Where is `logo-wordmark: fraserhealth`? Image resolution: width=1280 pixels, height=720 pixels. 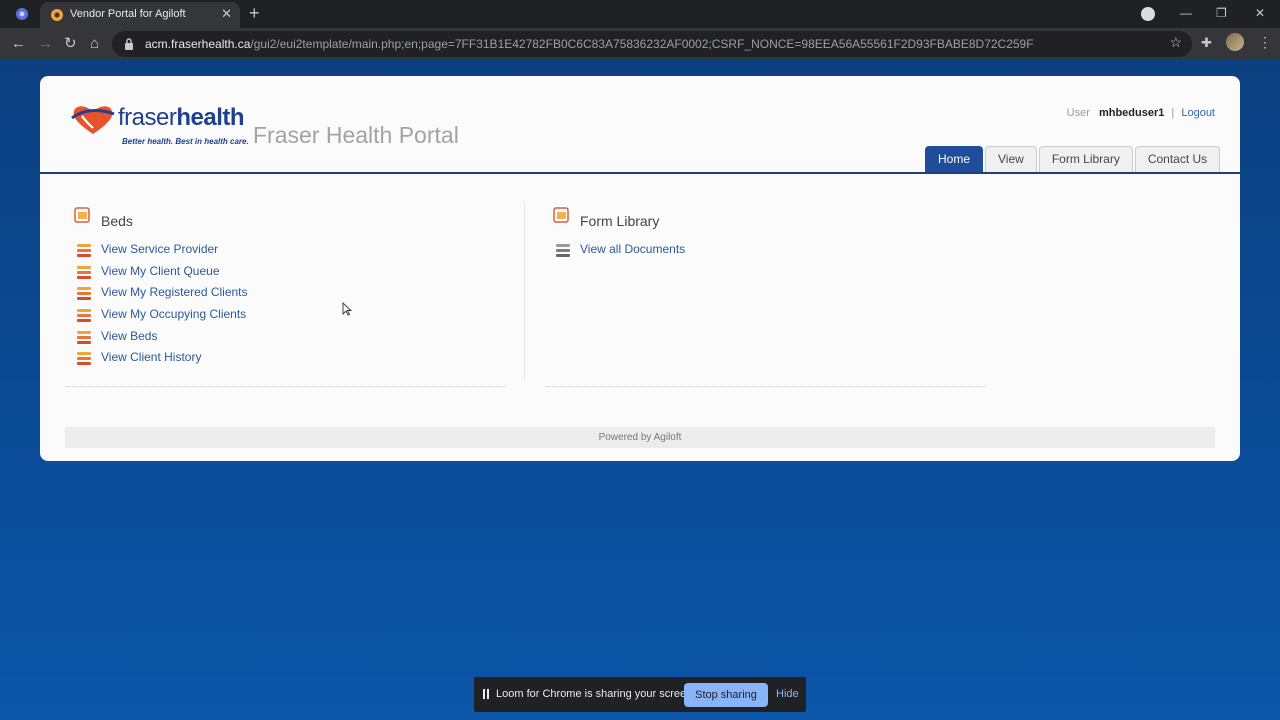 logo-wordmark: fraserhealth is located at coordinates (181, 118).